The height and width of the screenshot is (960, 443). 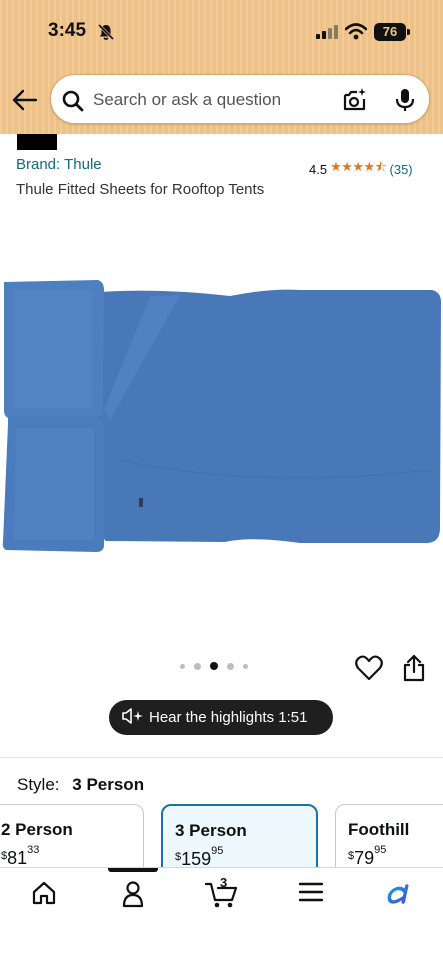 I want to click on style-option-3-person: 3 Person $15995, so click(x=239, y=836).